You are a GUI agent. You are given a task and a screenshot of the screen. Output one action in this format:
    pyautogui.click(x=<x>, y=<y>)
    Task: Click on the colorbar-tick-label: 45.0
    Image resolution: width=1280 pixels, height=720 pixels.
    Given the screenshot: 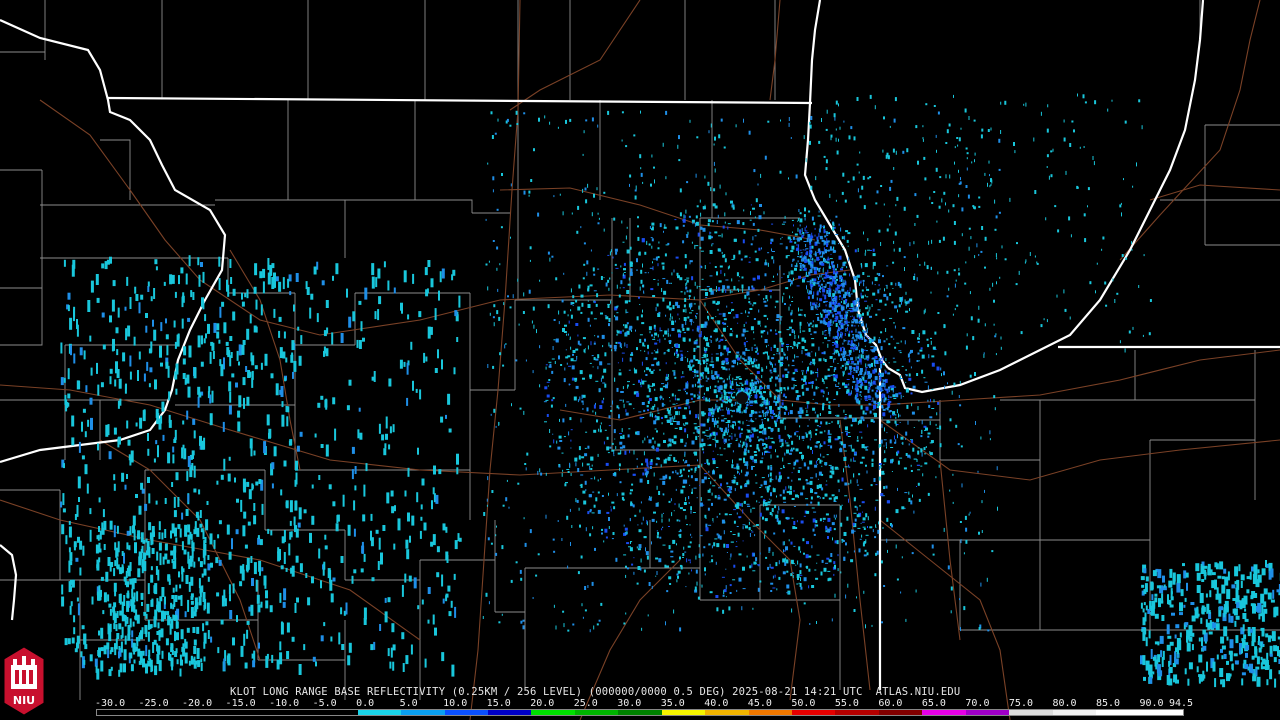 What is the action you would take?
    pyautogui.click(x=759, y=703)
    